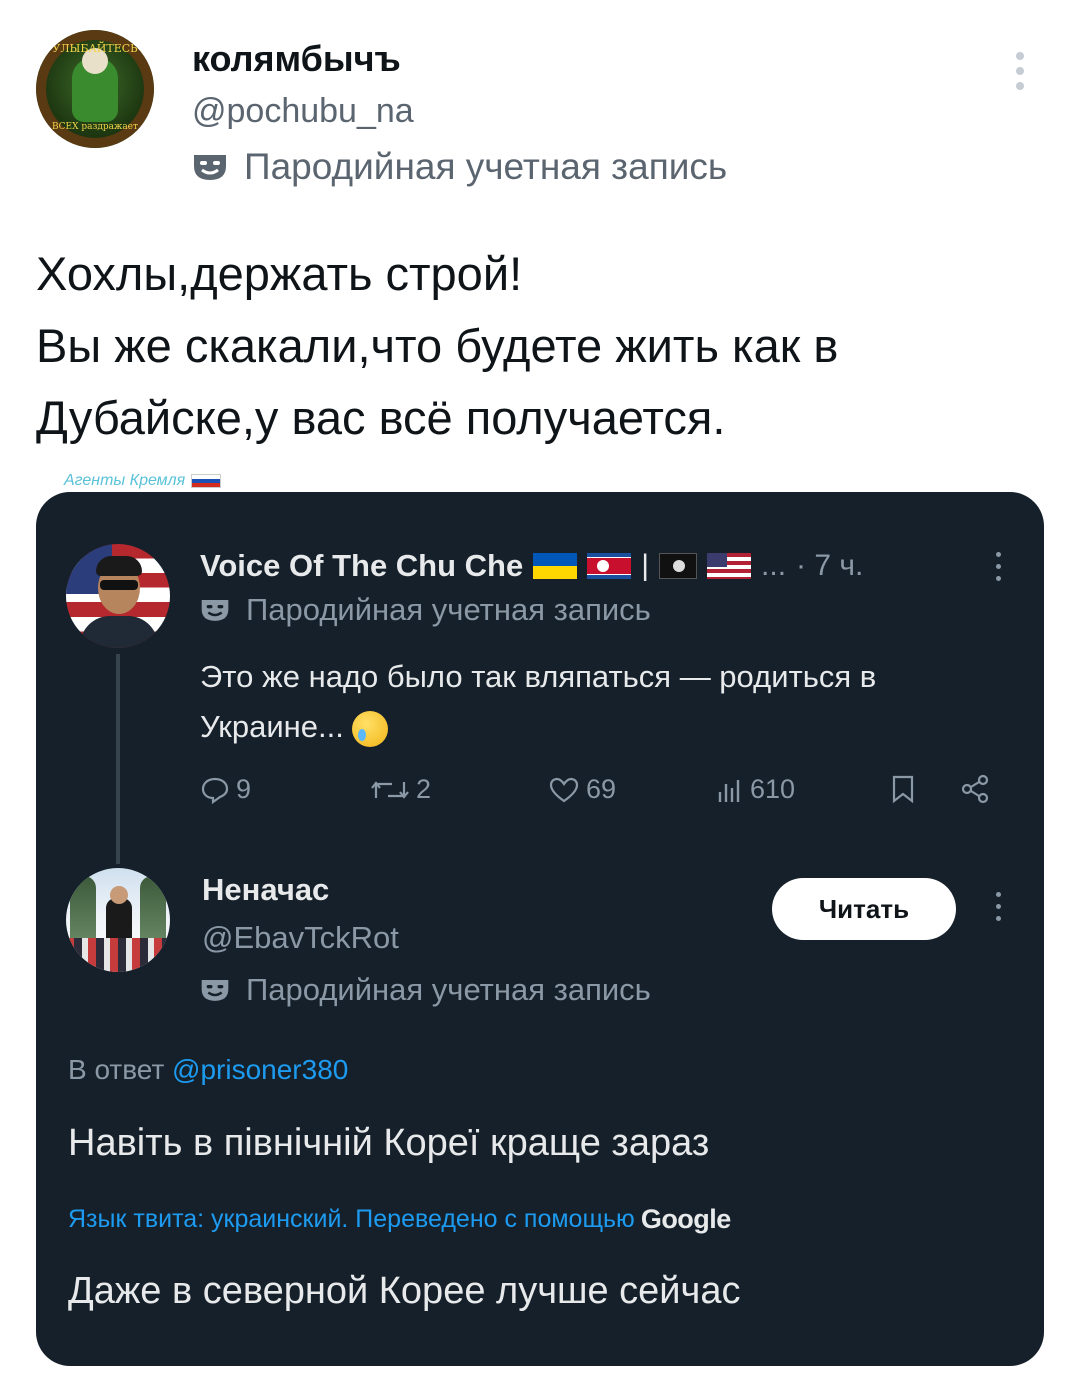 The height and width of the screenshot is (1395, 1080). What do you see at coordinates (296, 59) in the screenshot?
I see `outer-display-name: колямбычъ` at bounding box center [296, 59].